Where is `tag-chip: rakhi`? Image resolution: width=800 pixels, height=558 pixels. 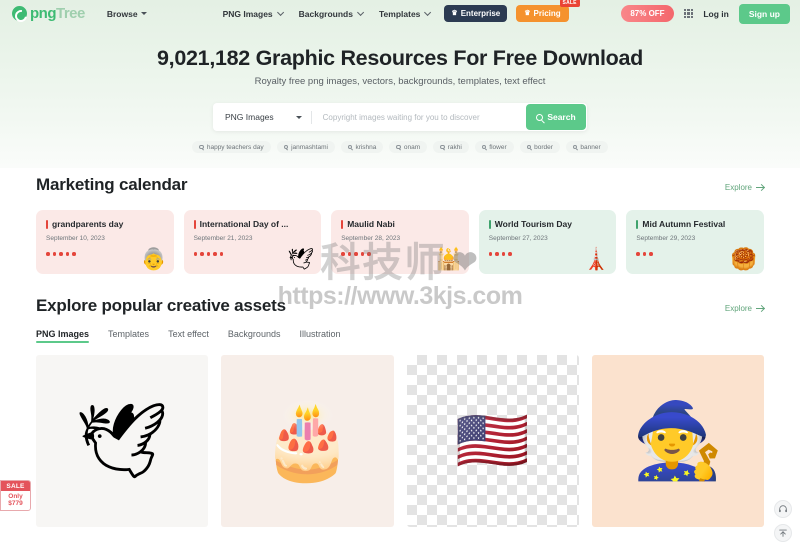 tag-chip: rakhi is located at coordinates (451, 147).